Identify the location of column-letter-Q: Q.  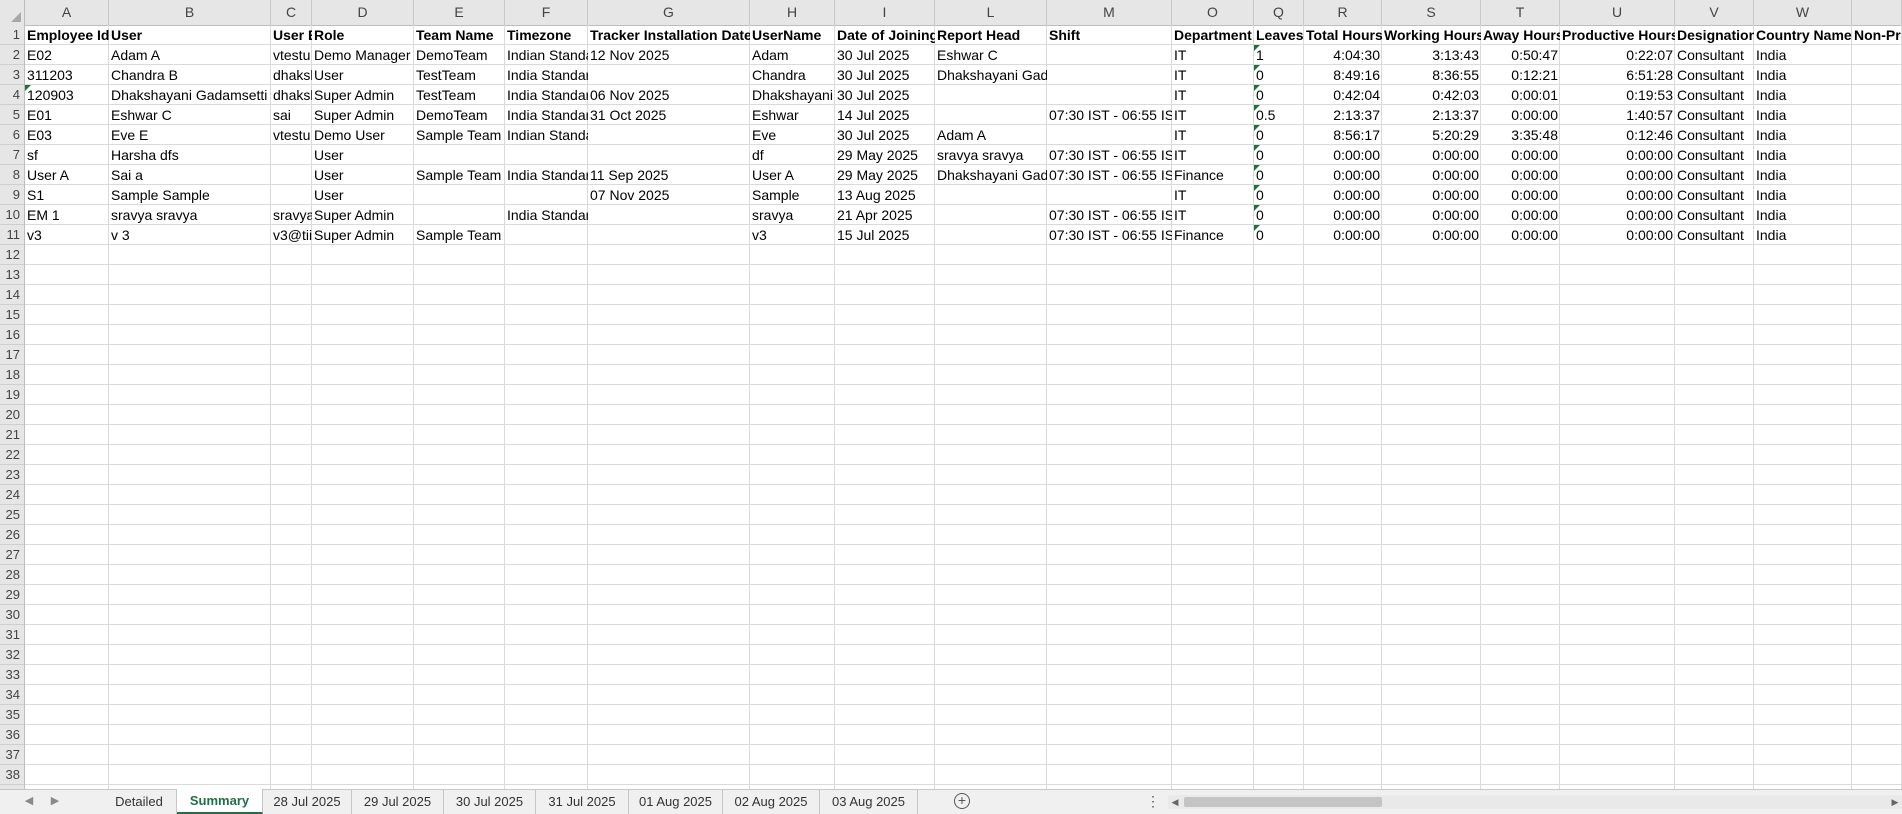
(1279, 12).